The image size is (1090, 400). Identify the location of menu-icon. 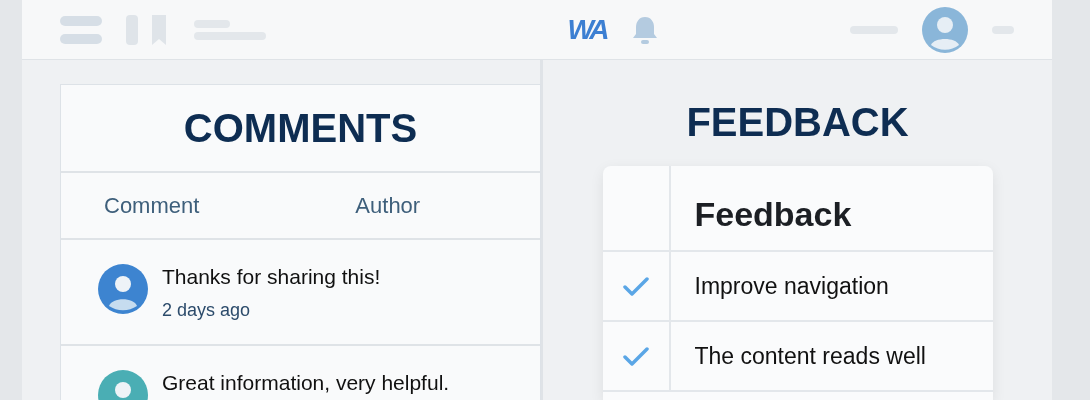
(81, 29).